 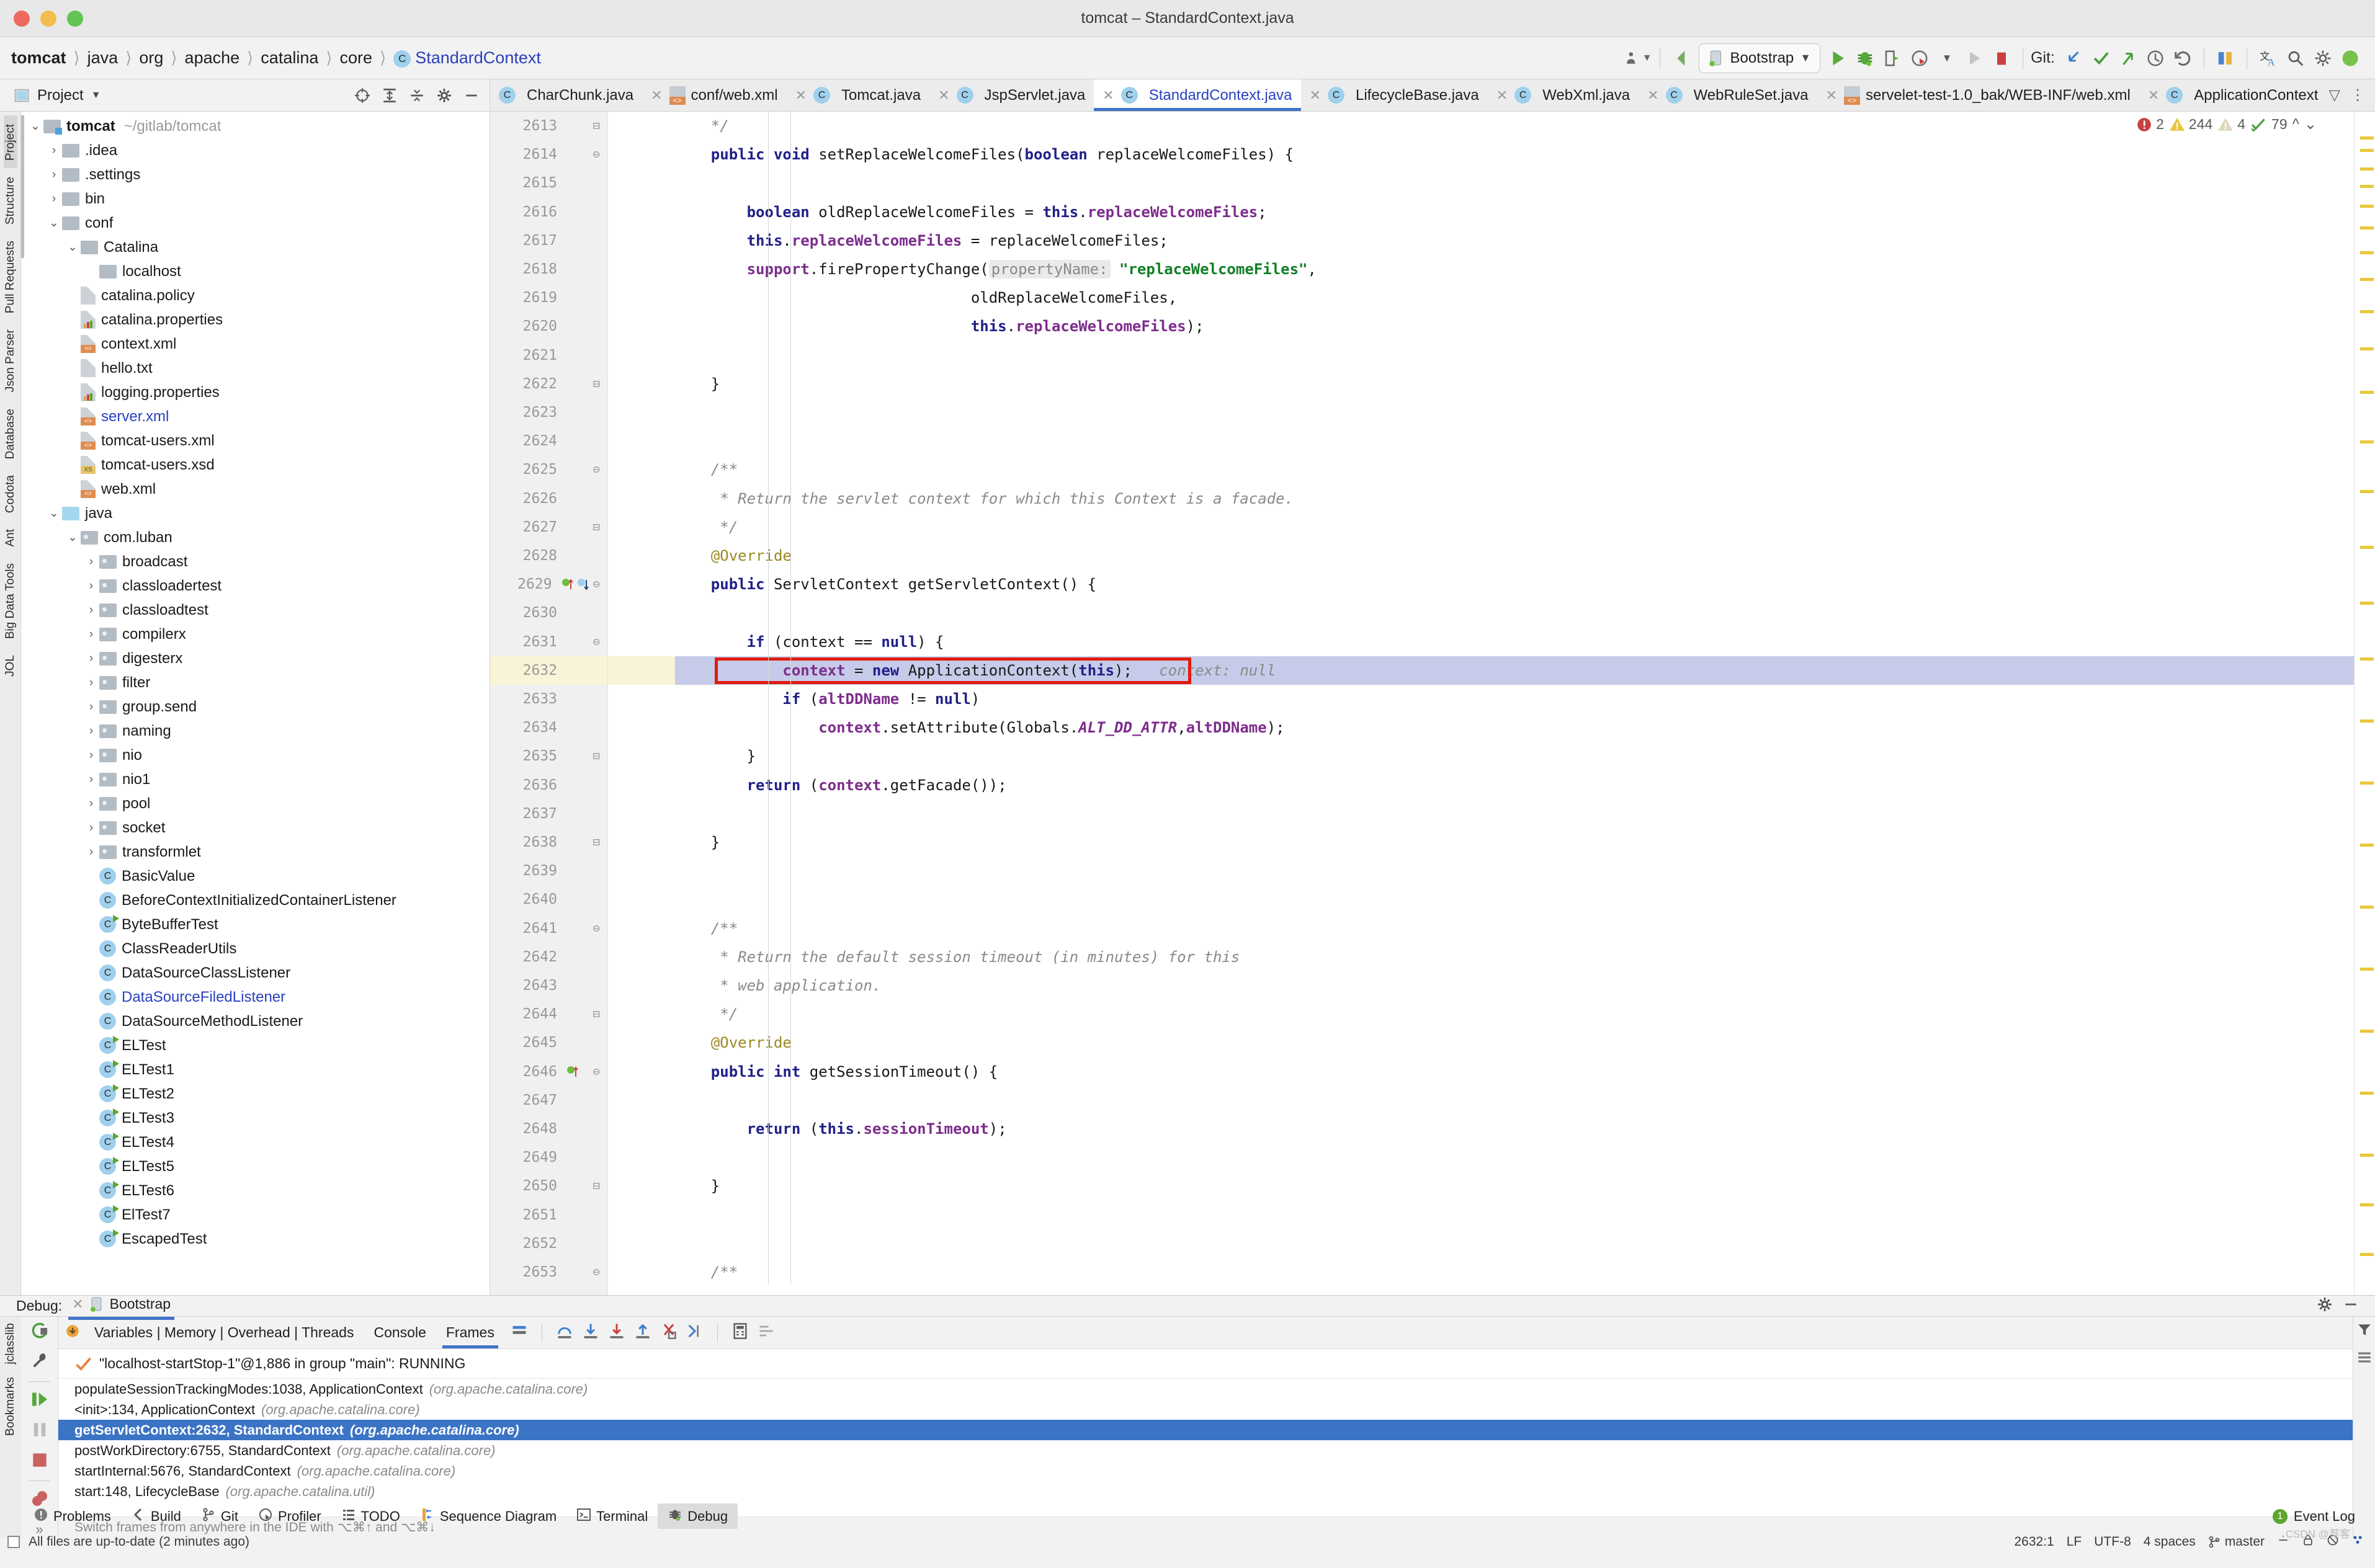 I want to click on gutter-line: 2626, so click(x=548, y=498).